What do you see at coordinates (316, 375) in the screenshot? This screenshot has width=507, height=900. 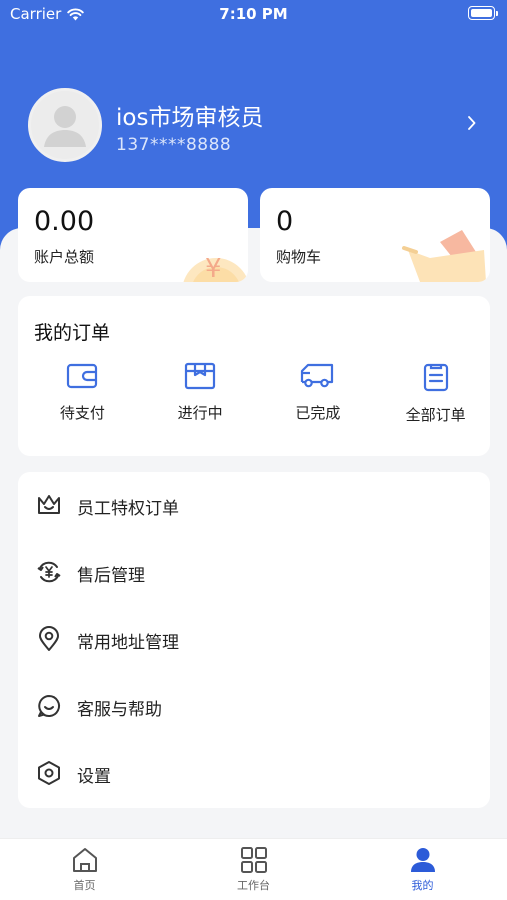 I see `truck-icon` at bounding box center [316, 375].